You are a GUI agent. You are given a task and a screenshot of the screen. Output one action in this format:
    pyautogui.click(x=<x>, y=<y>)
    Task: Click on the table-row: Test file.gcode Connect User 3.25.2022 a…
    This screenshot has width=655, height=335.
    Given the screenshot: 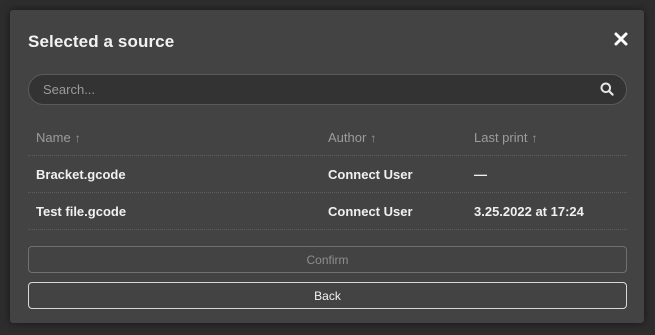 What is the action you would take?
    pyautogui.click(x=327, y=211)
    